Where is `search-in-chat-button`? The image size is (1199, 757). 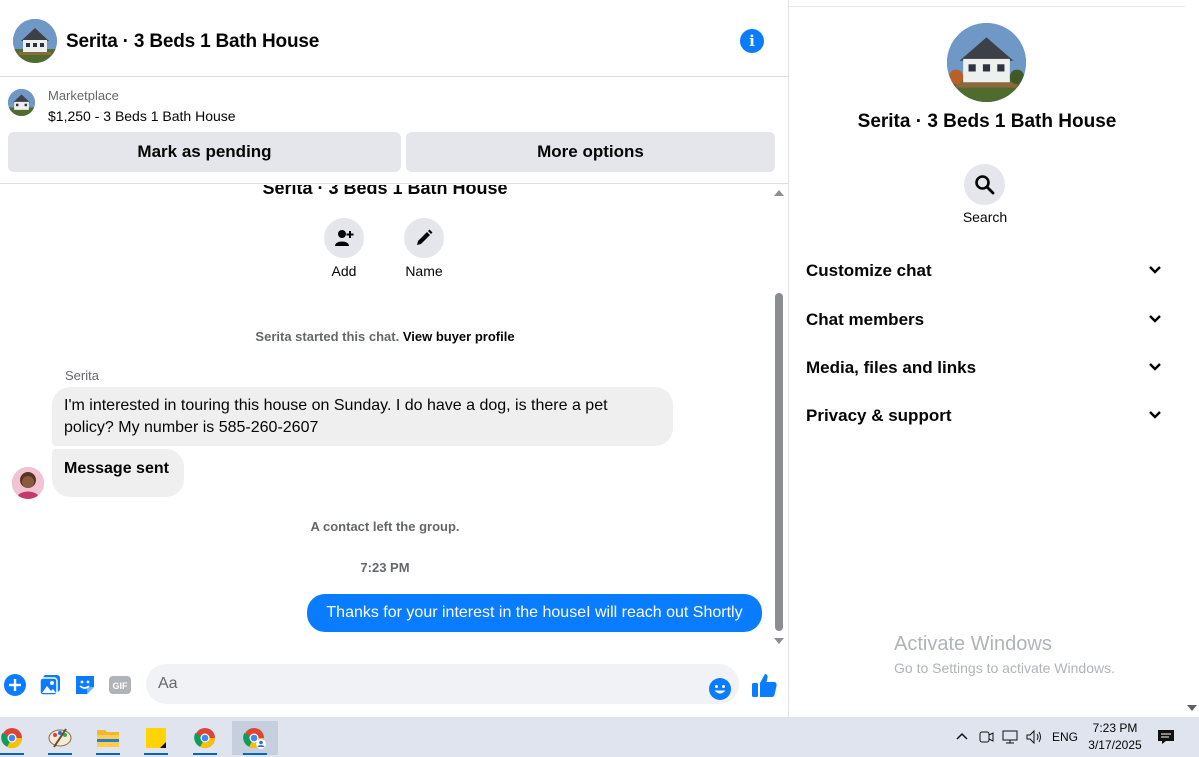
search-in-chat-button is located at coordinates (984, 184).